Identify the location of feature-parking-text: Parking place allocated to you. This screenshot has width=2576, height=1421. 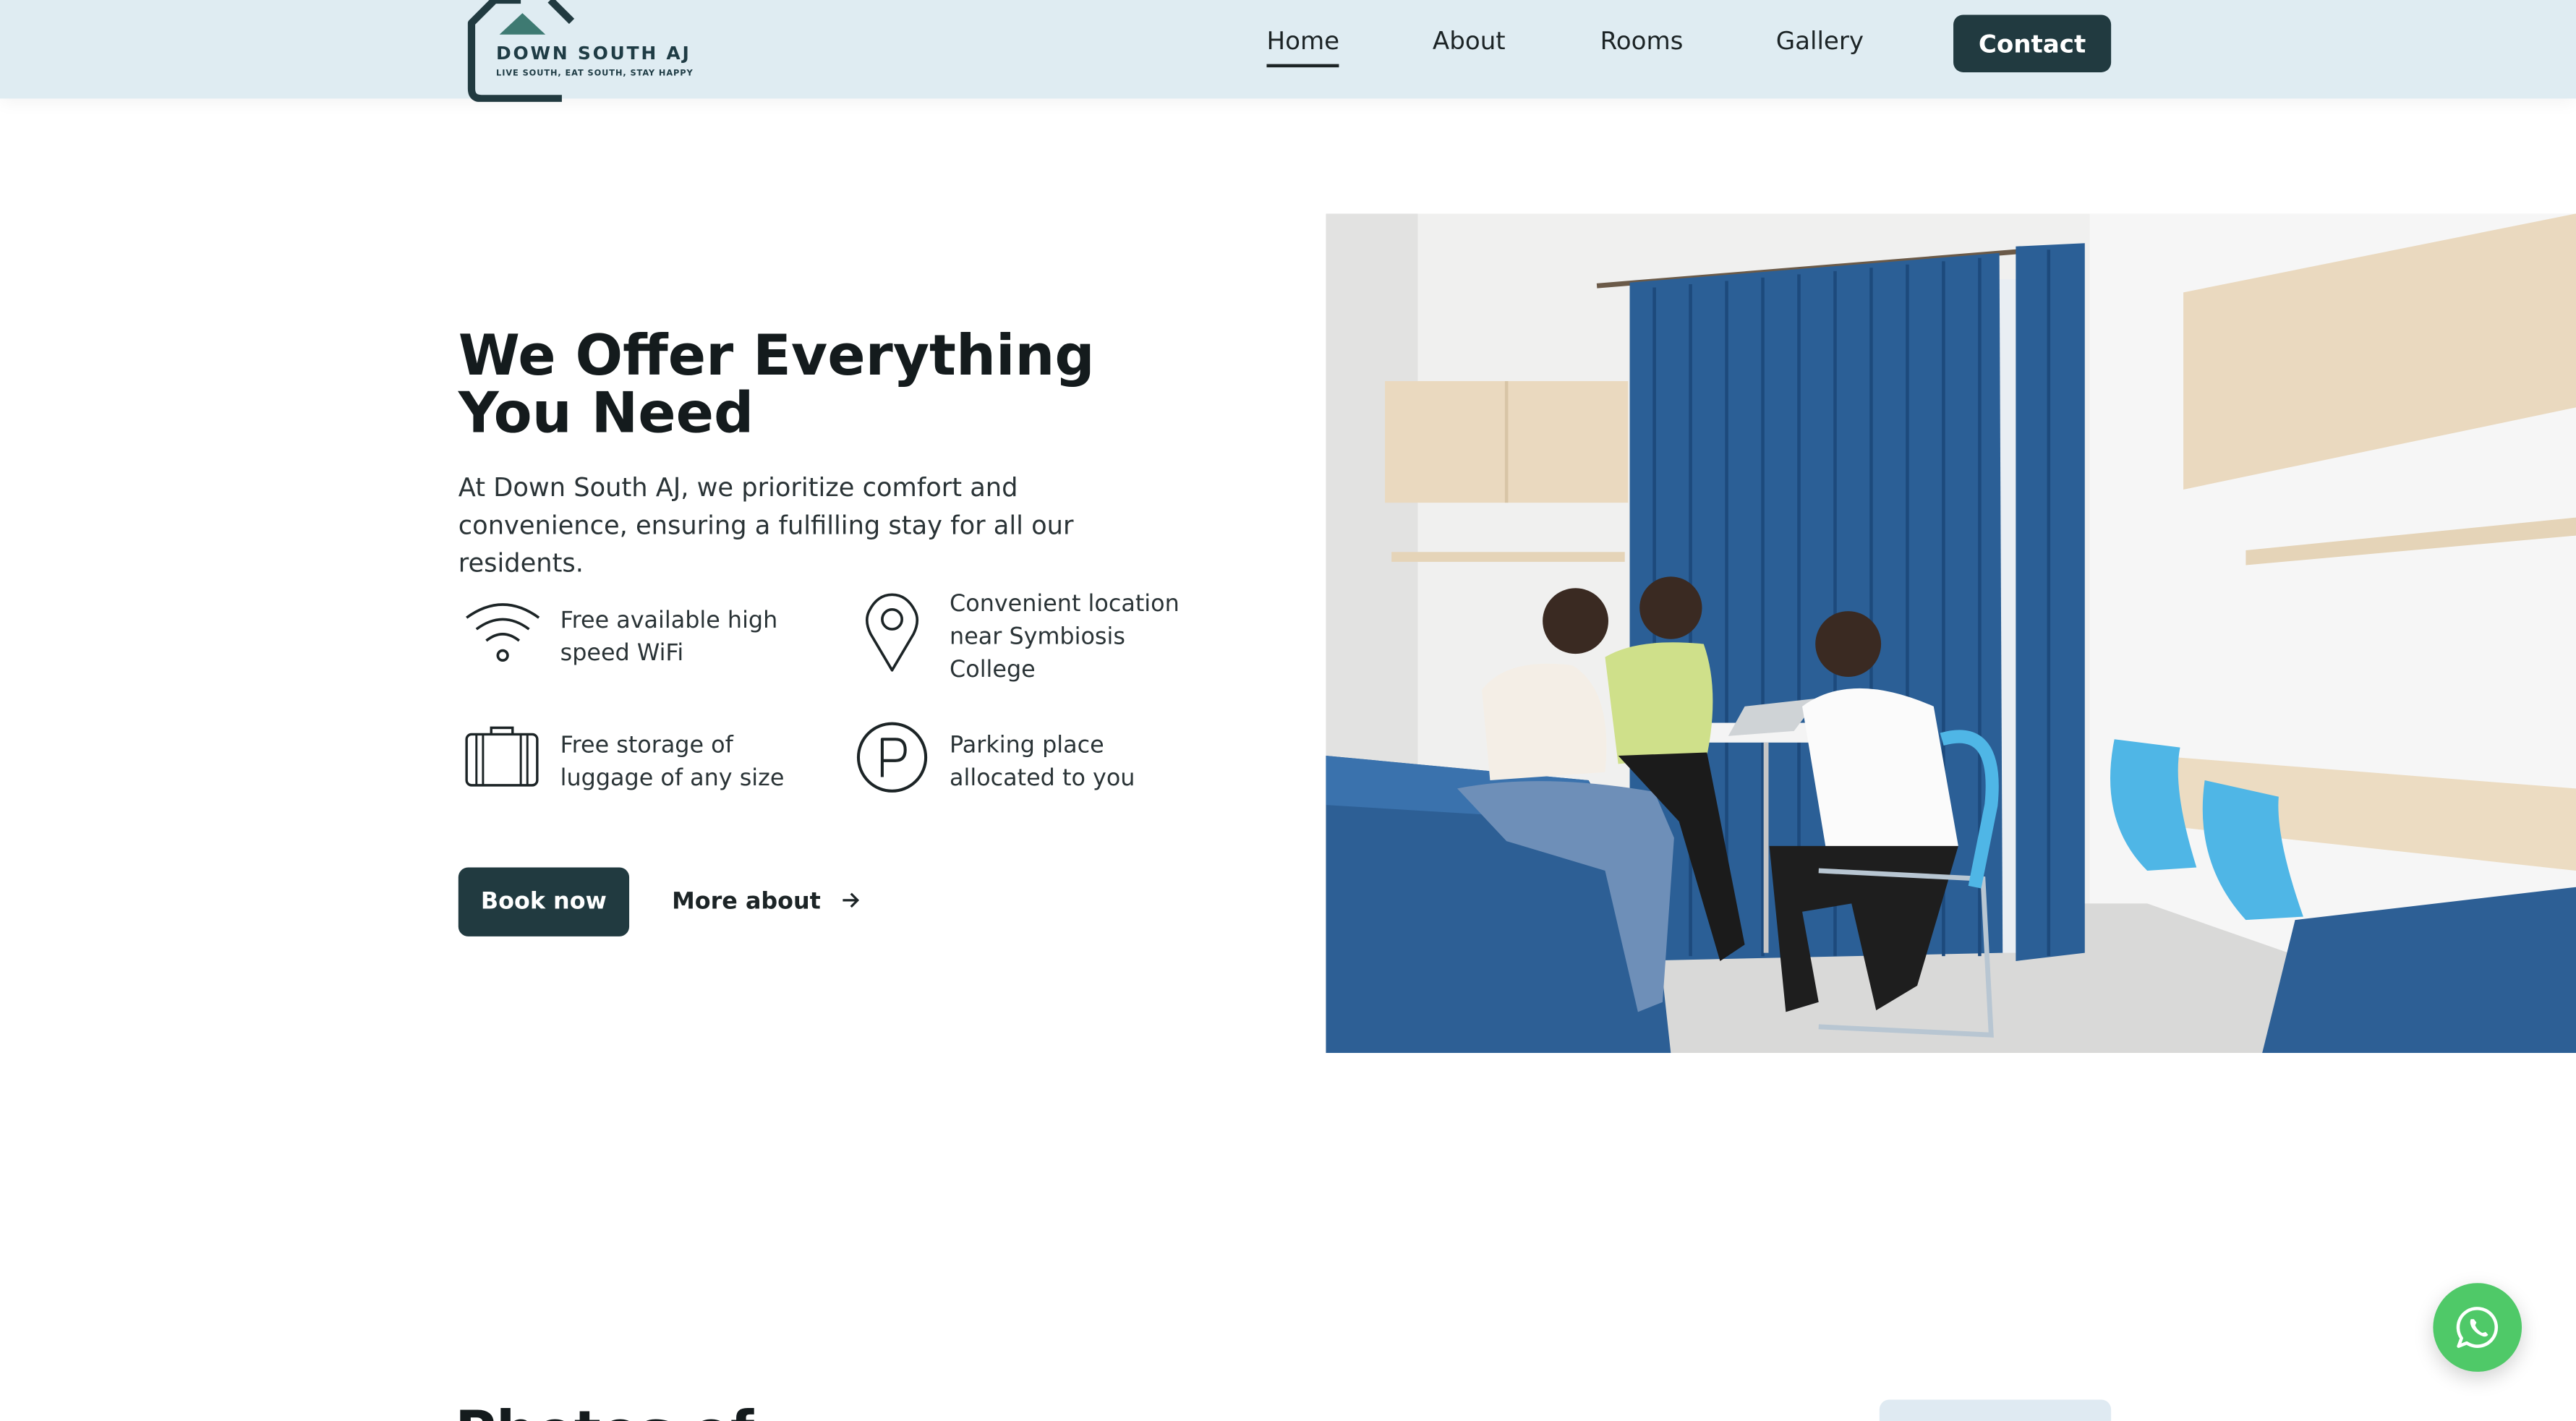
(1043, 762).